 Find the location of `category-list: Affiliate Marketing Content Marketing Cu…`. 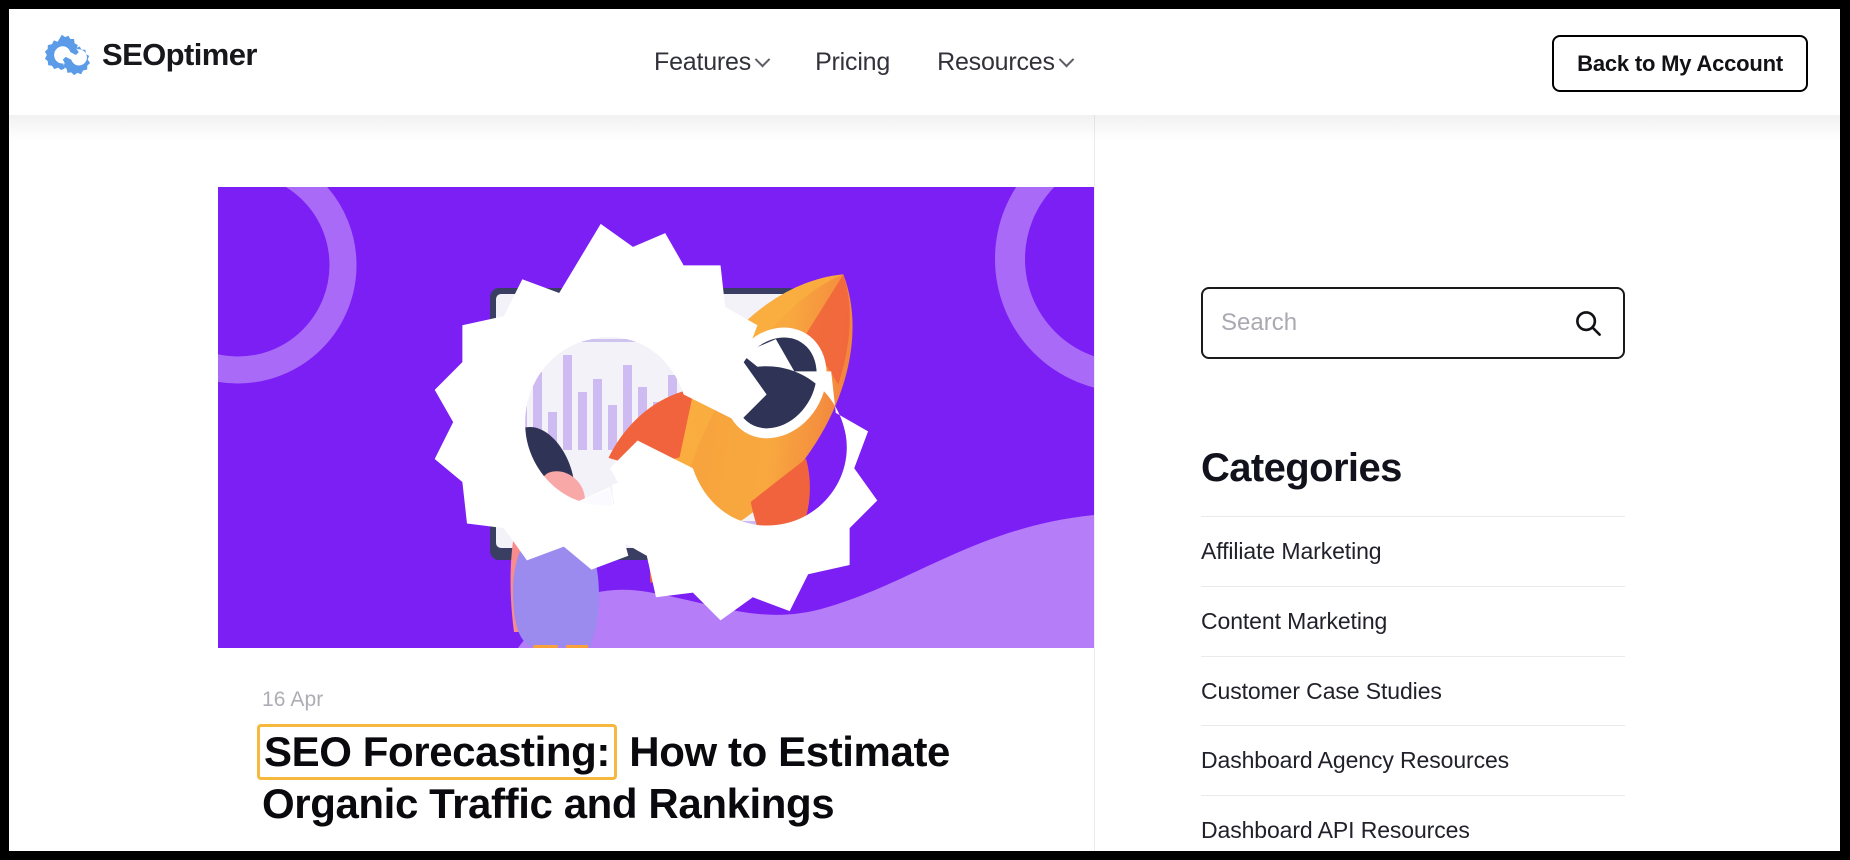

category-list: Affiliate Marketing Content Marketing Cu… is located at coordinates (1413, 683).